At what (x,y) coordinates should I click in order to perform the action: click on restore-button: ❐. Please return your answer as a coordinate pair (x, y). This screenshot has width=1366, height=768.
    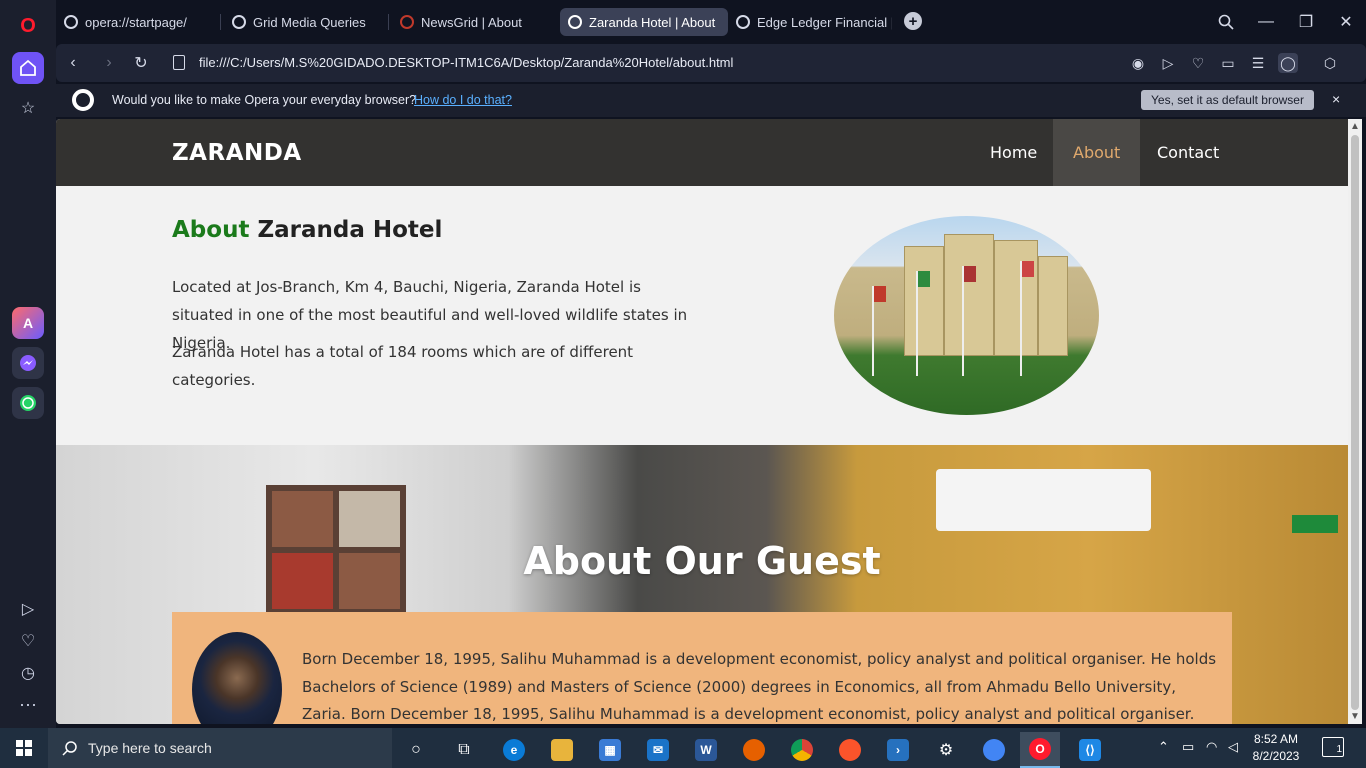
    Looking at the image, I should click on (1306, 22).